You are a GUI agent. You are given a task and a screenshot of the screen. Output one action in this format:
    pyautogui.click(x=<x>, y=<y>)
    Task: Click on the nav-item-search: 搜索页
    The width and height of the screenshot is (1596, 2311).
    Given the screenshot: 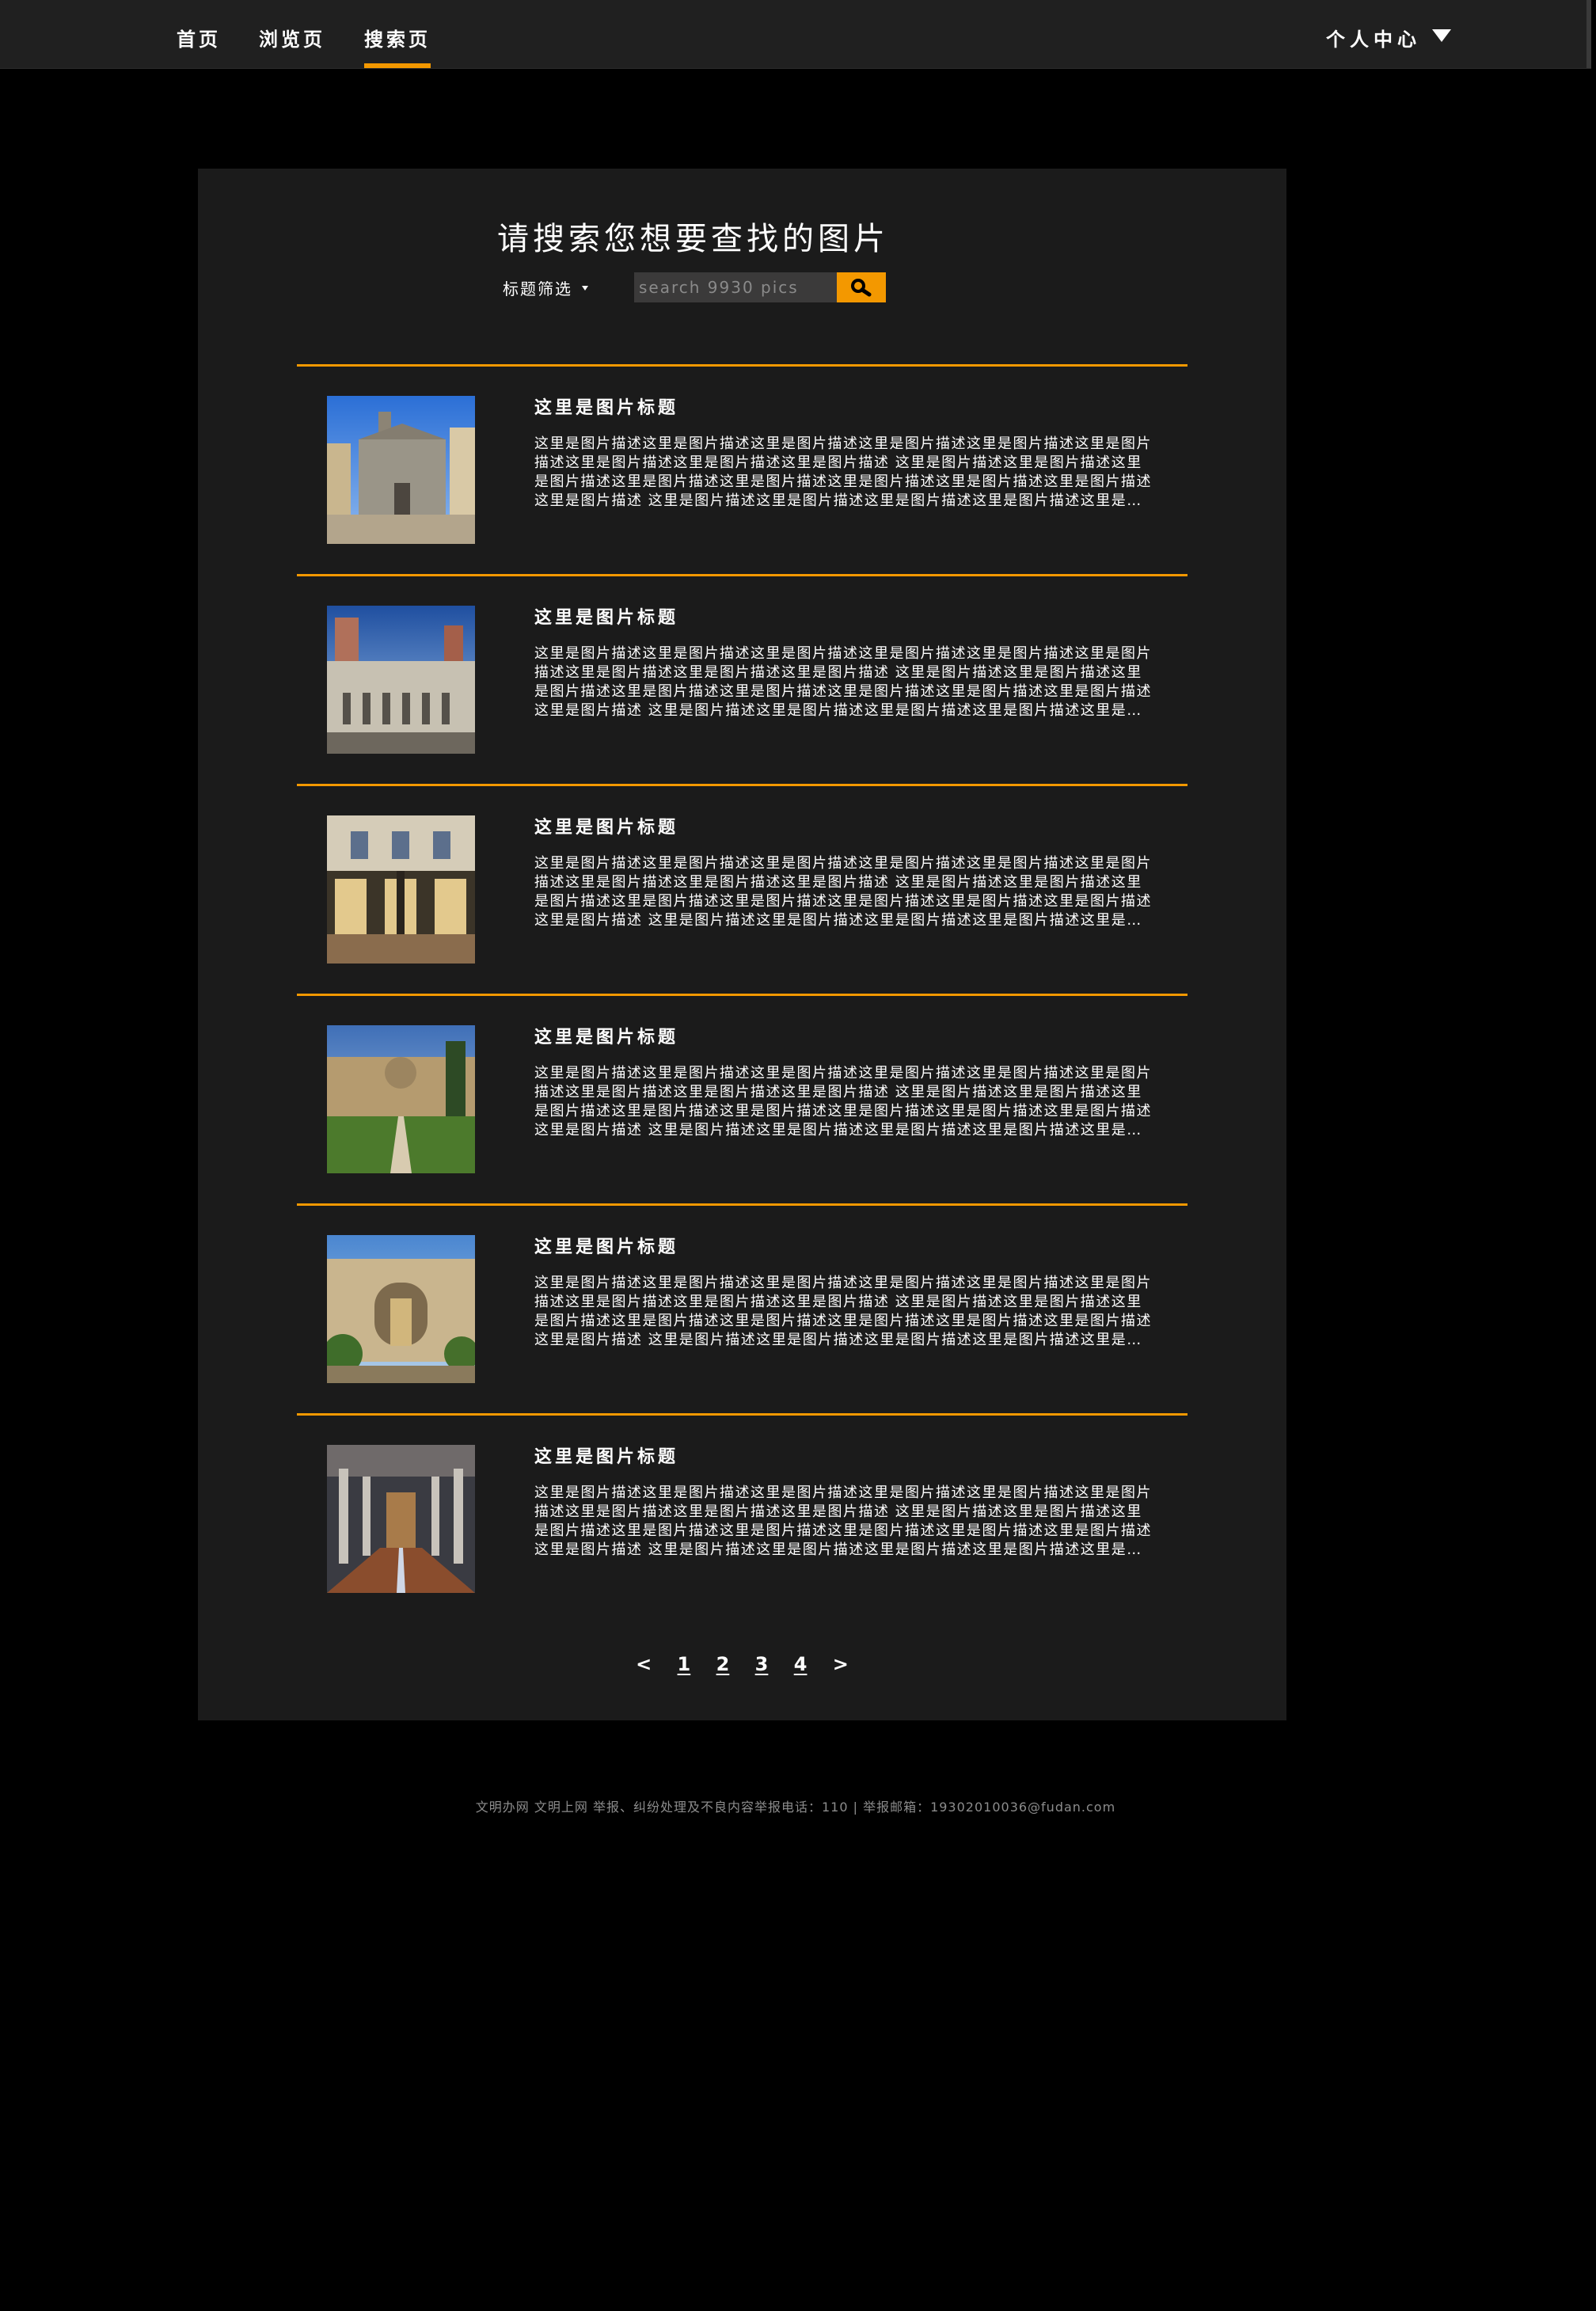 What is the action you would take?
    pyautogui.click(x=397, y=46)
    